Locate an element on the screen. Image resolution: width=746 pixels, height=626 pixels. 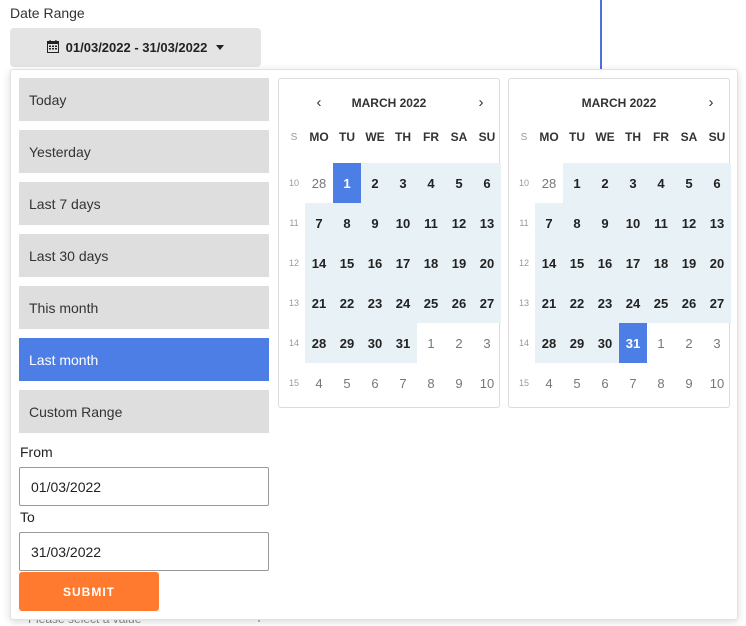
weekday-header: TU is located at coordinates (577, 137).